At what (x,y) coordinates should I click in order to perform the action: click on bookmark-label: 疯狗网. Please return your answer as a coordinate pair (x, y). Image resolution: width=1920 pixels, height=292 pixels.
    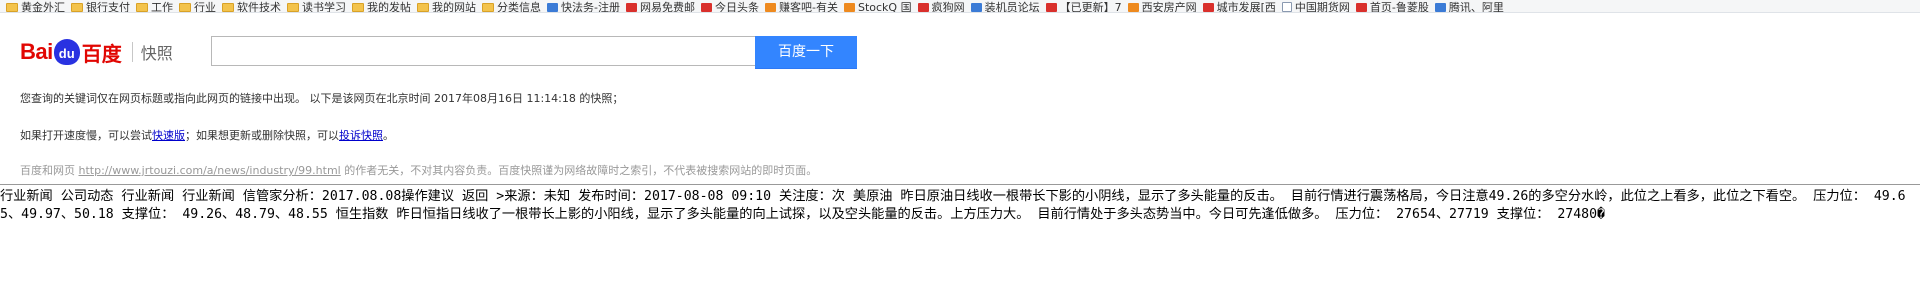
    Looking at the image, I should click on (948, 7).